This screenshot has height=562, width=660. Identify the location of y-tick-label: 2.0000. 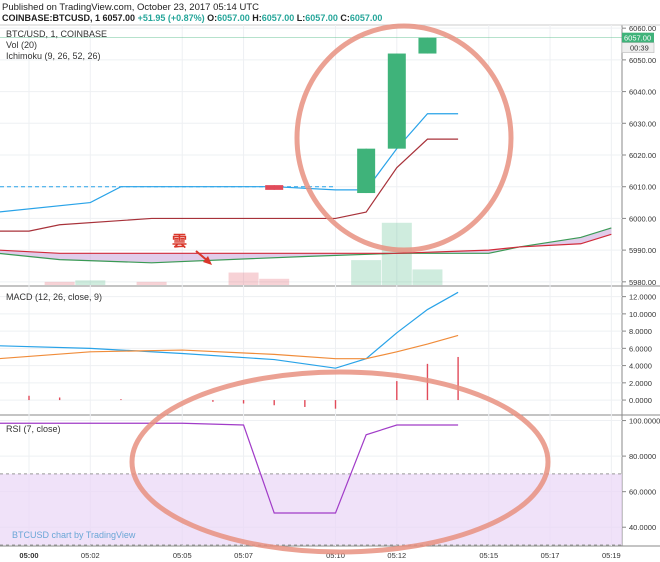
(640, 383).